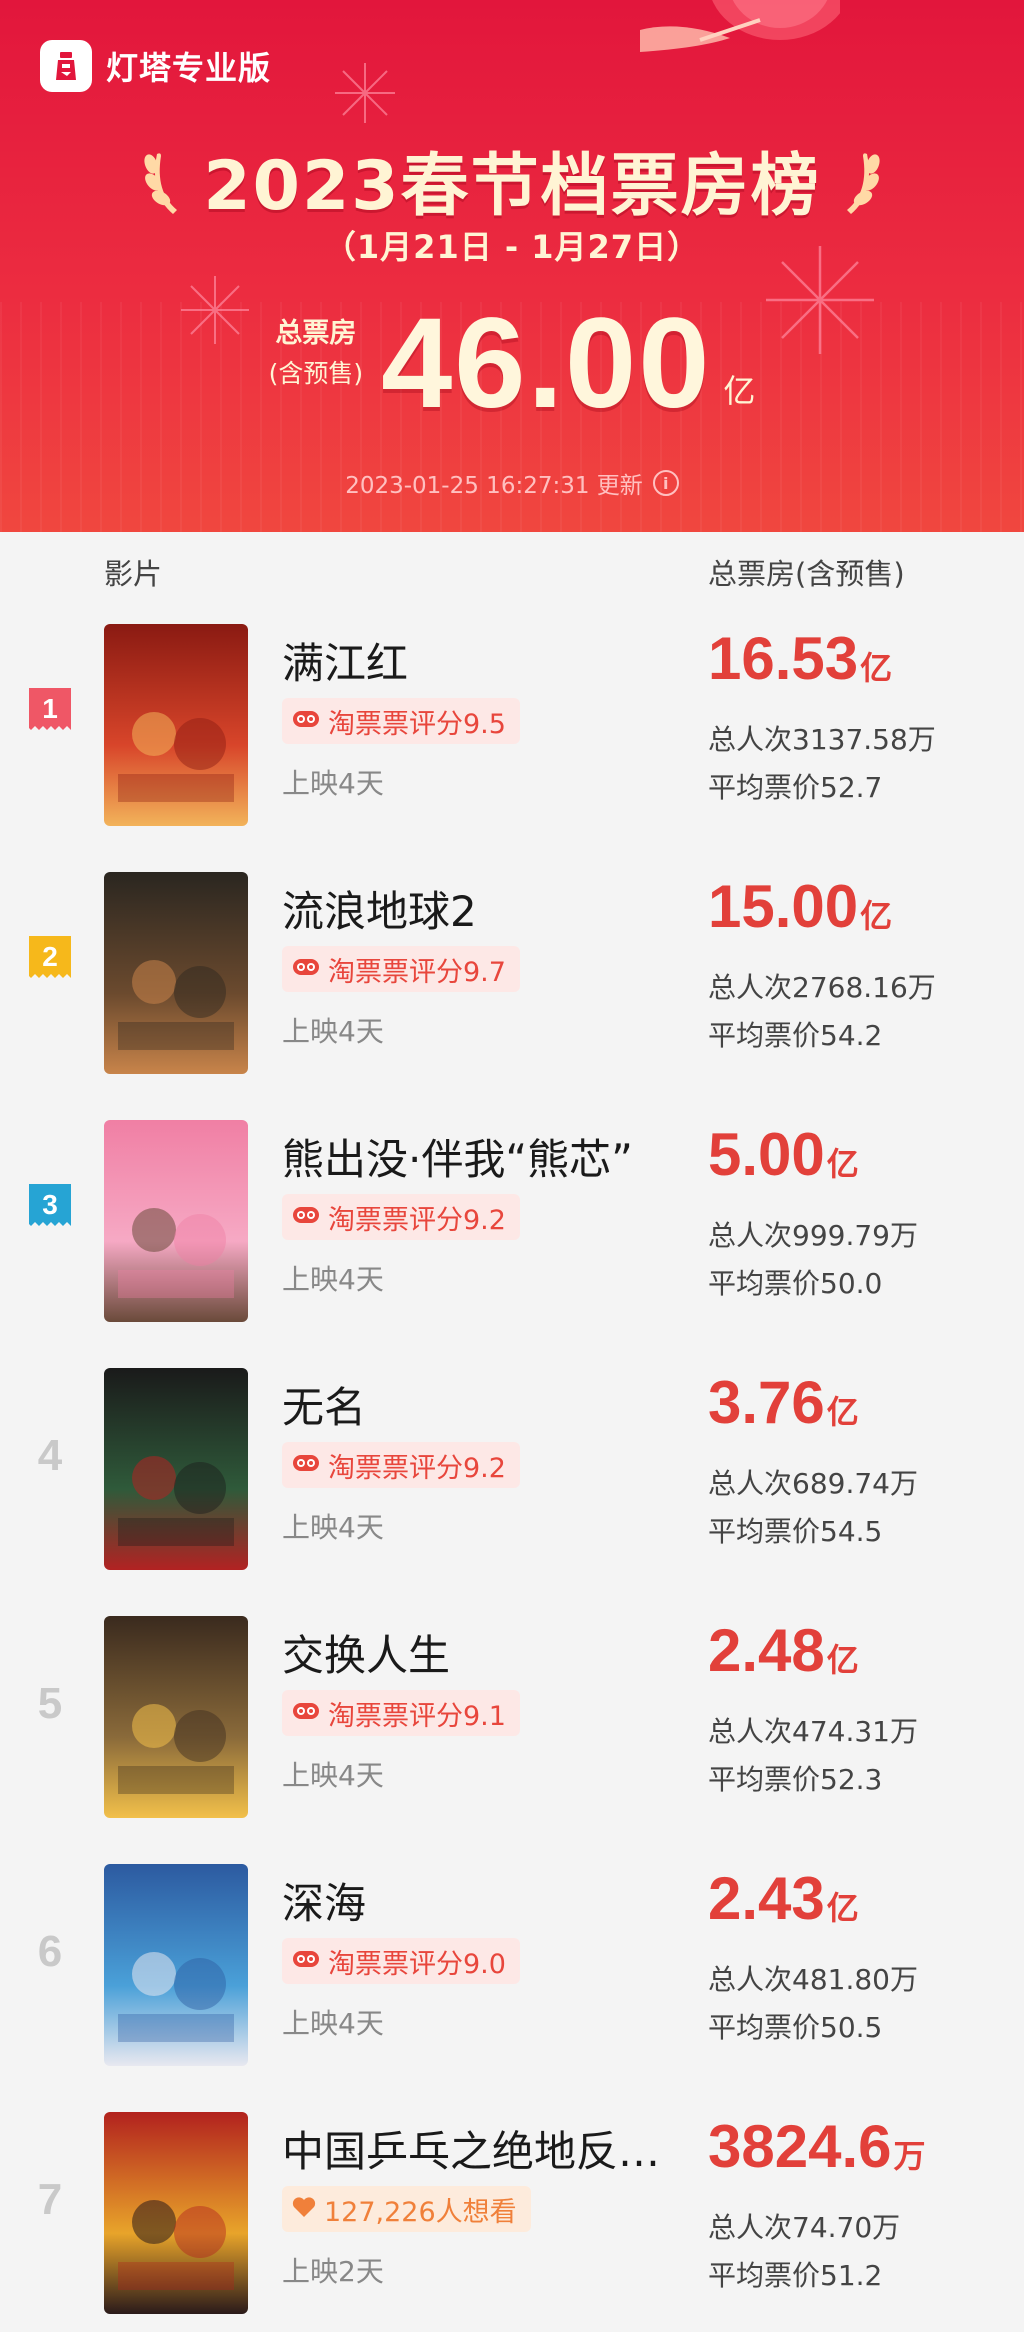  Describe the element at coordinates (512, 186) in the screenshot. I see `page-title: 2023春节档票房榜` at that location.